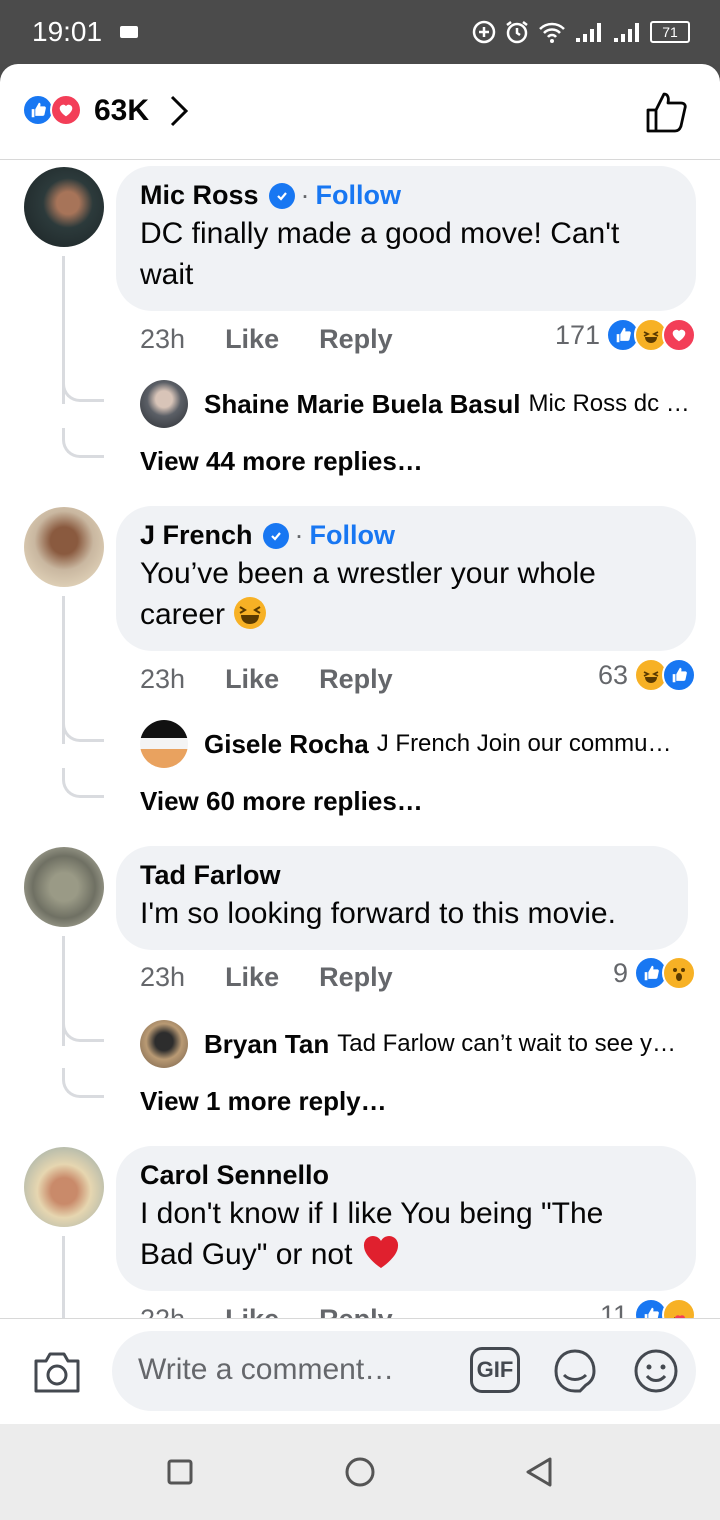 The image size is (720, 1520). I want to click on signal-1-icon, so click(588, 32).